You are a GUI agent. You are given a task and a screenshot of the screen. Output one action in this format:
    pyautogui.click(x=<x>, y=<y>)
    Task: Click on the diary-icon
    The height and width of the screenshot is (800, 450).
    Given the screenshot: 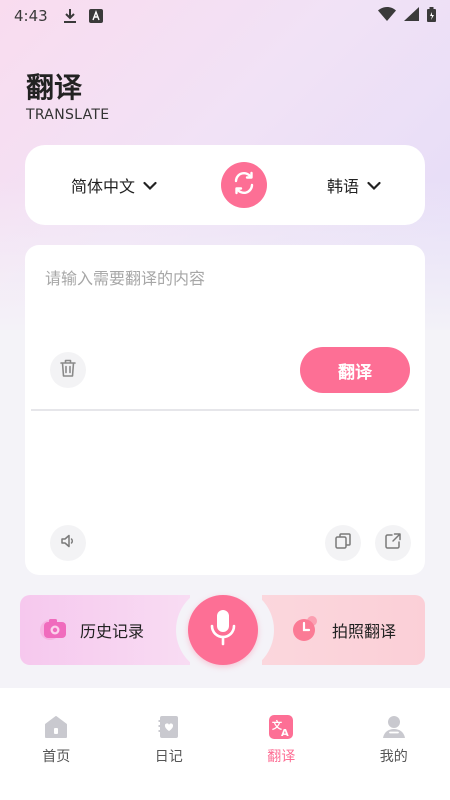 What is the action you would take?
    pyautogui.click(x=169, y=727)
    